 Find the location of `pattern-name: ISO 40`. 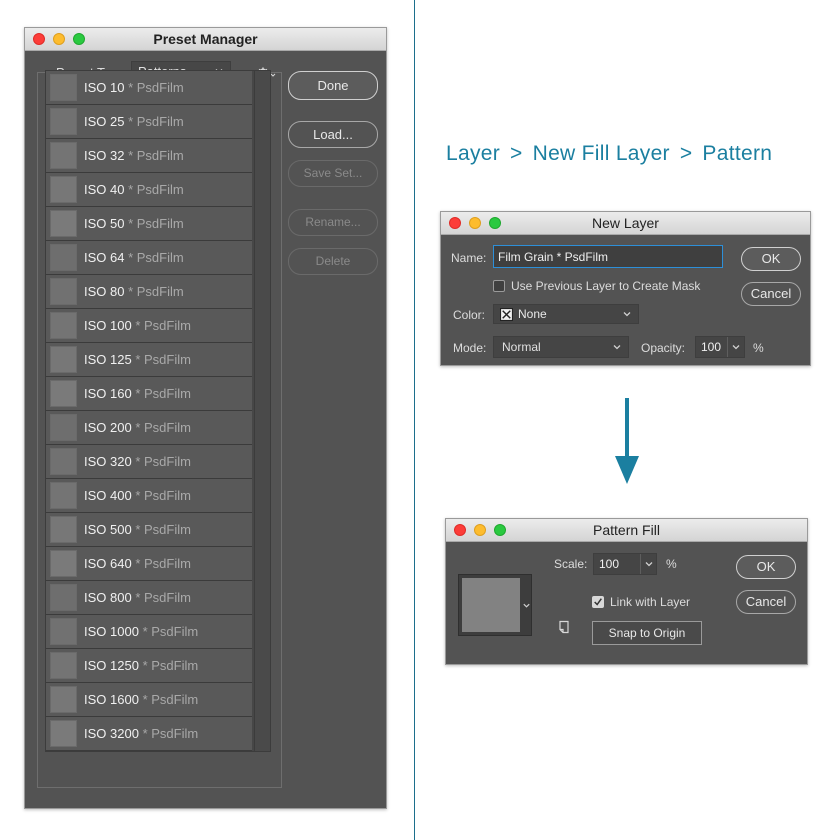

pattern-name: ISO 40 is located at coordinates (104, 189).